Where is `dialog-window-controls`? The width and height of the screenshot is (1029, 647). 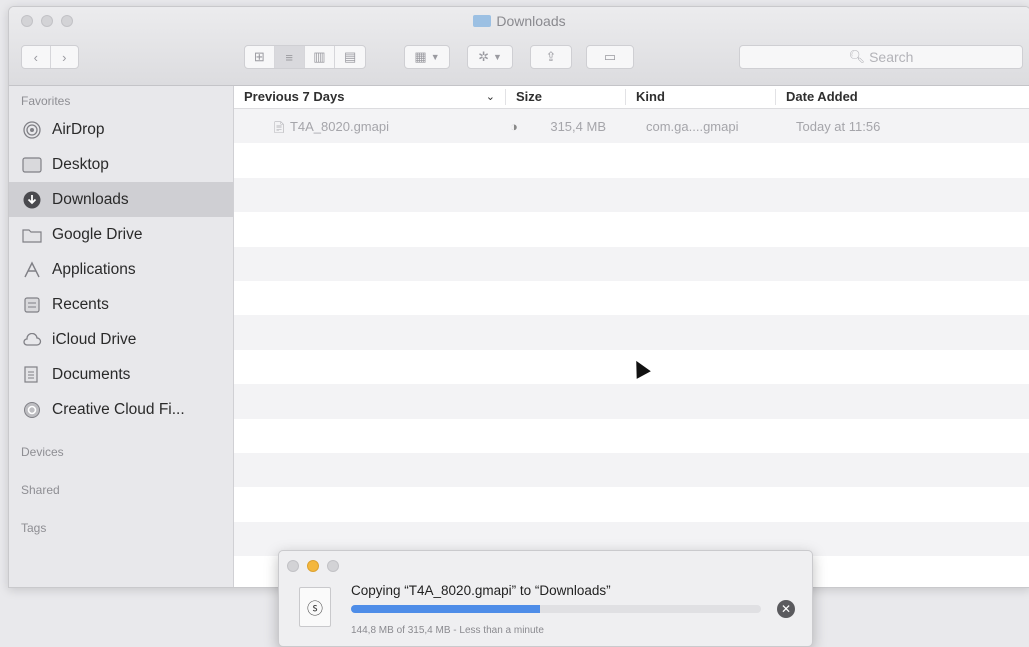
dialog-window-controls is located at coordinates (313, 566).